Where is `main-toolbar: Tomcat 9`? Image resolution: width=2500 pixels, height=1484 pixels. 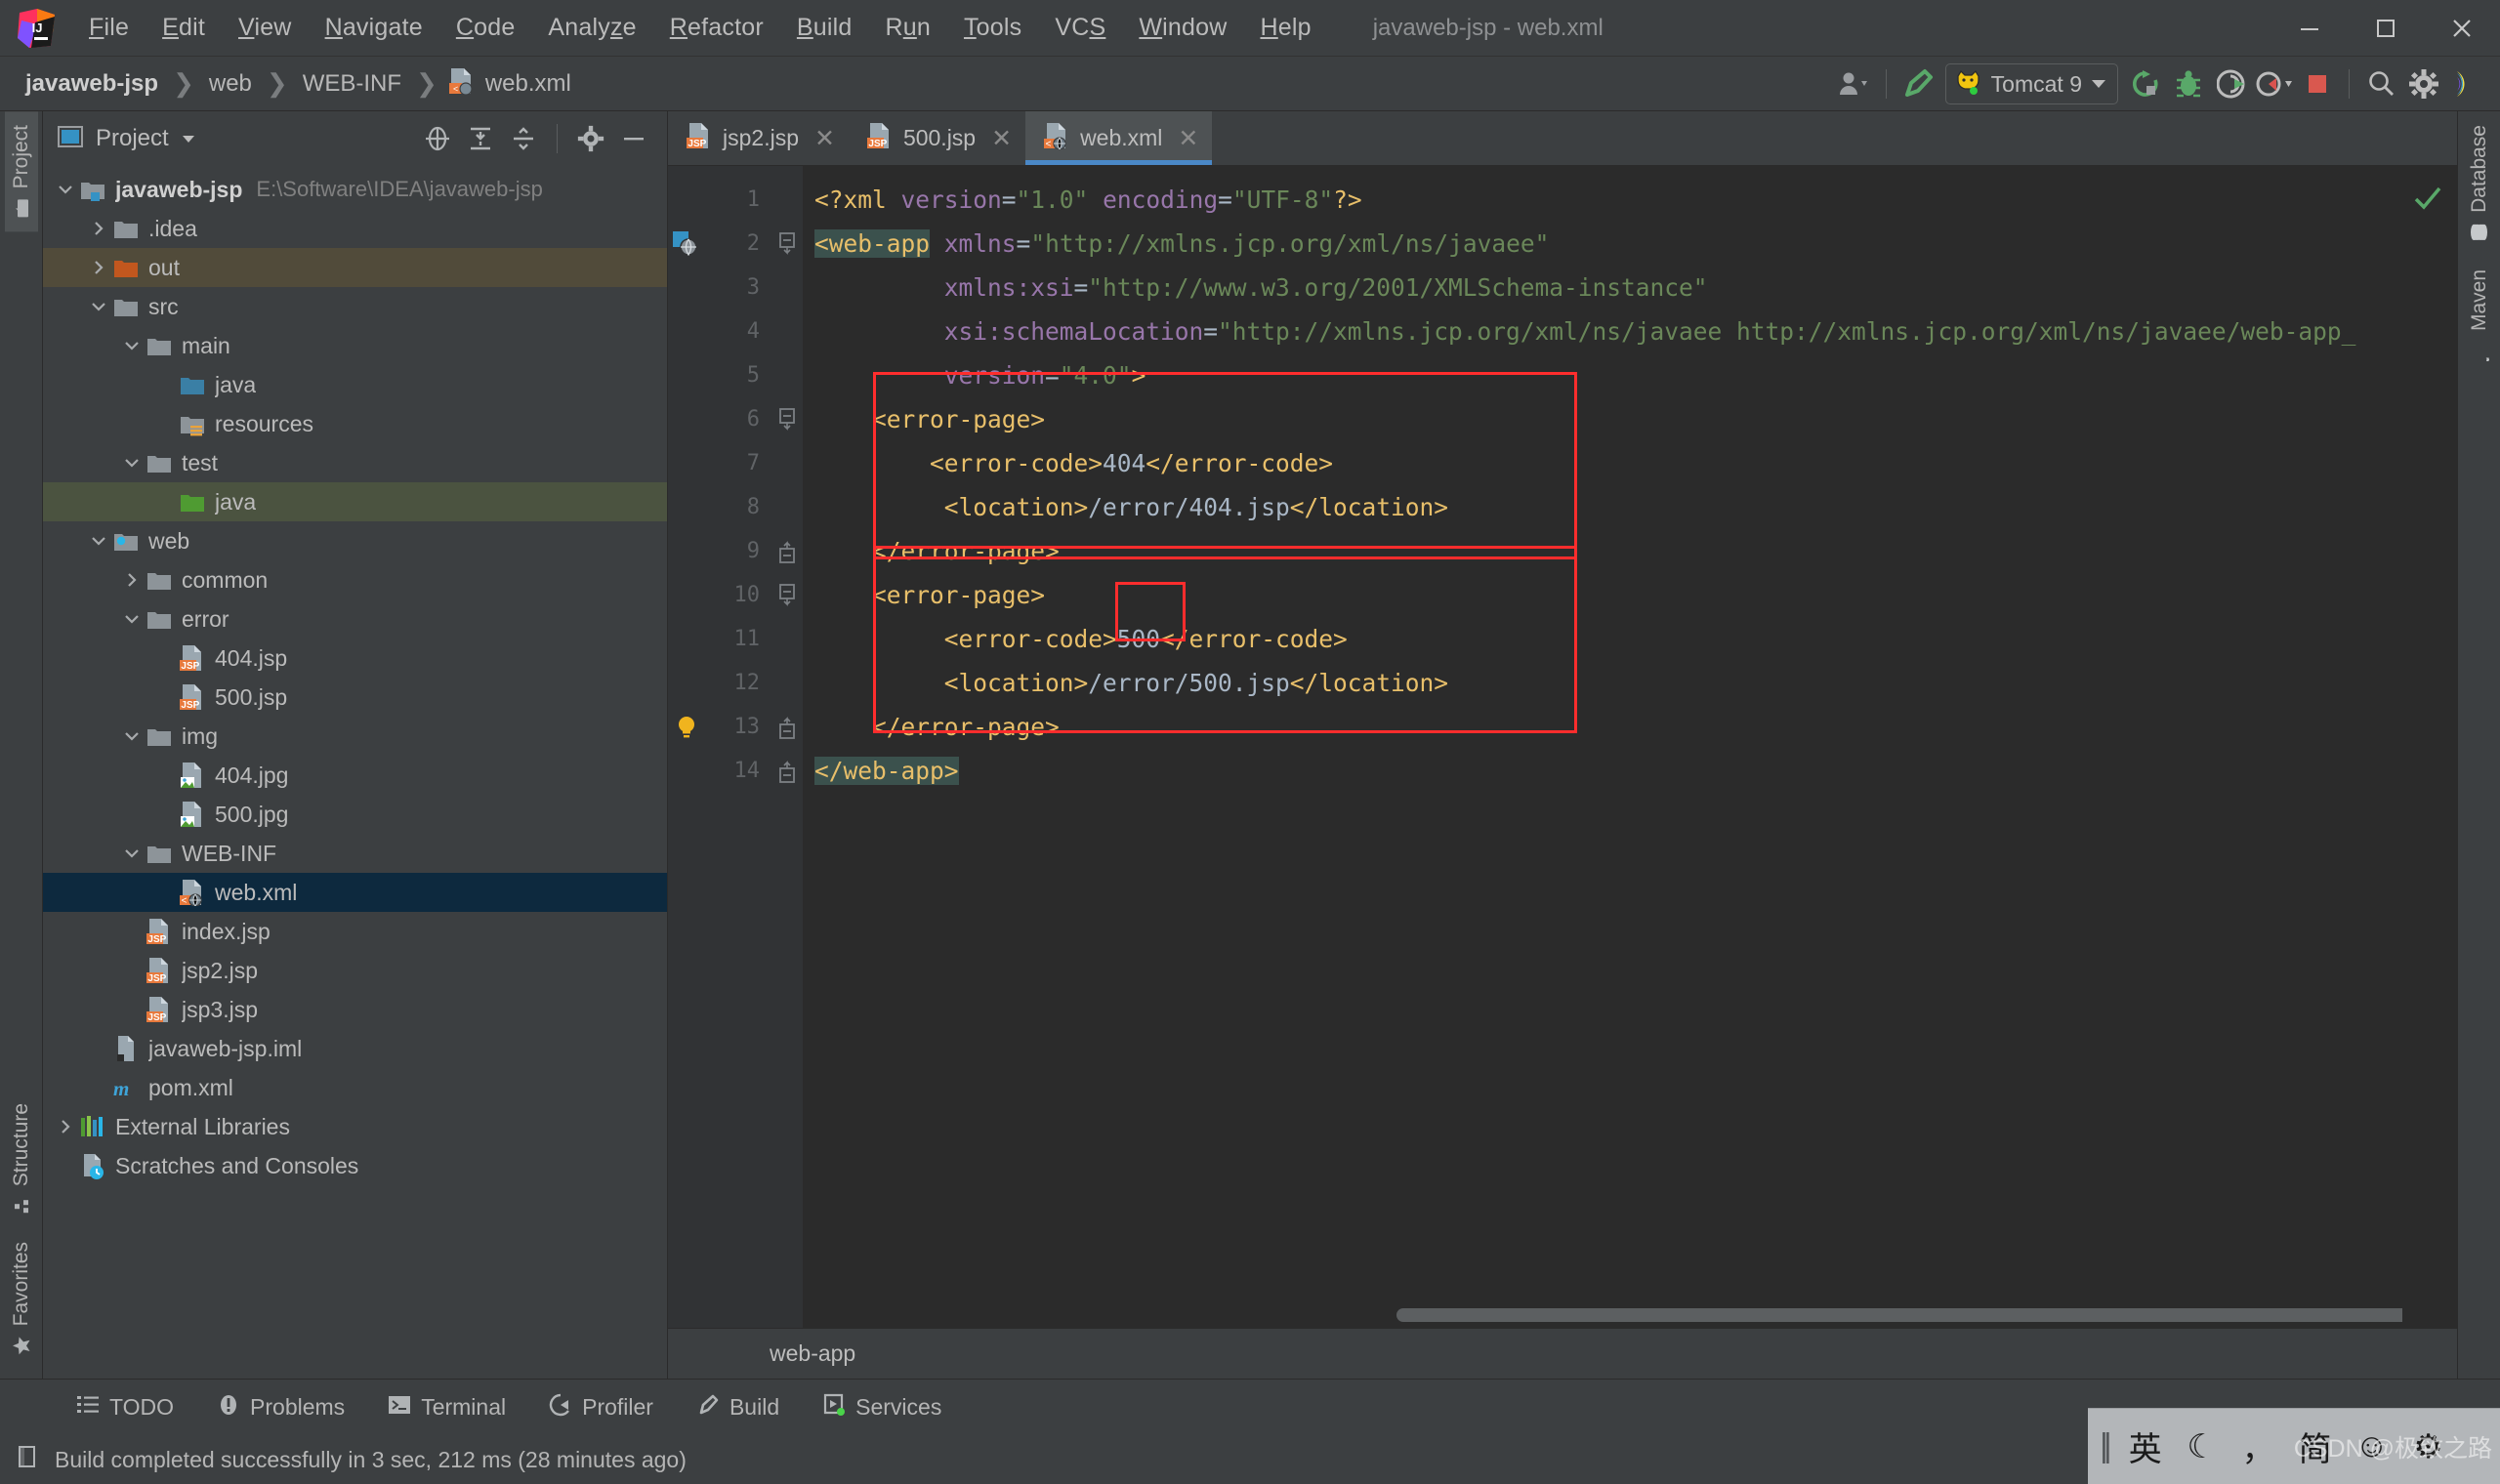
main-toolbar: Tomcat 9 is located at coordinates (2160, 84).